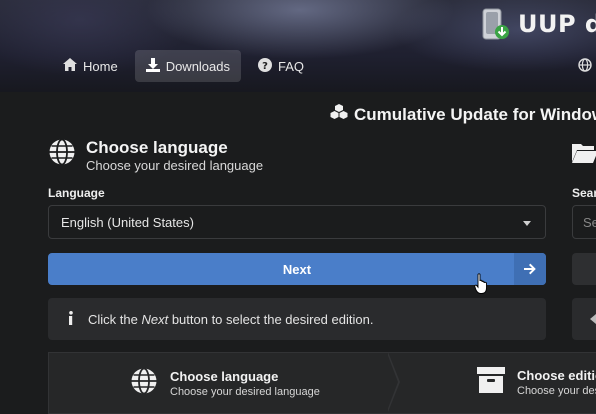  I want to click on update-title-text: Cumulative Update for Windows, so click(475, 114).